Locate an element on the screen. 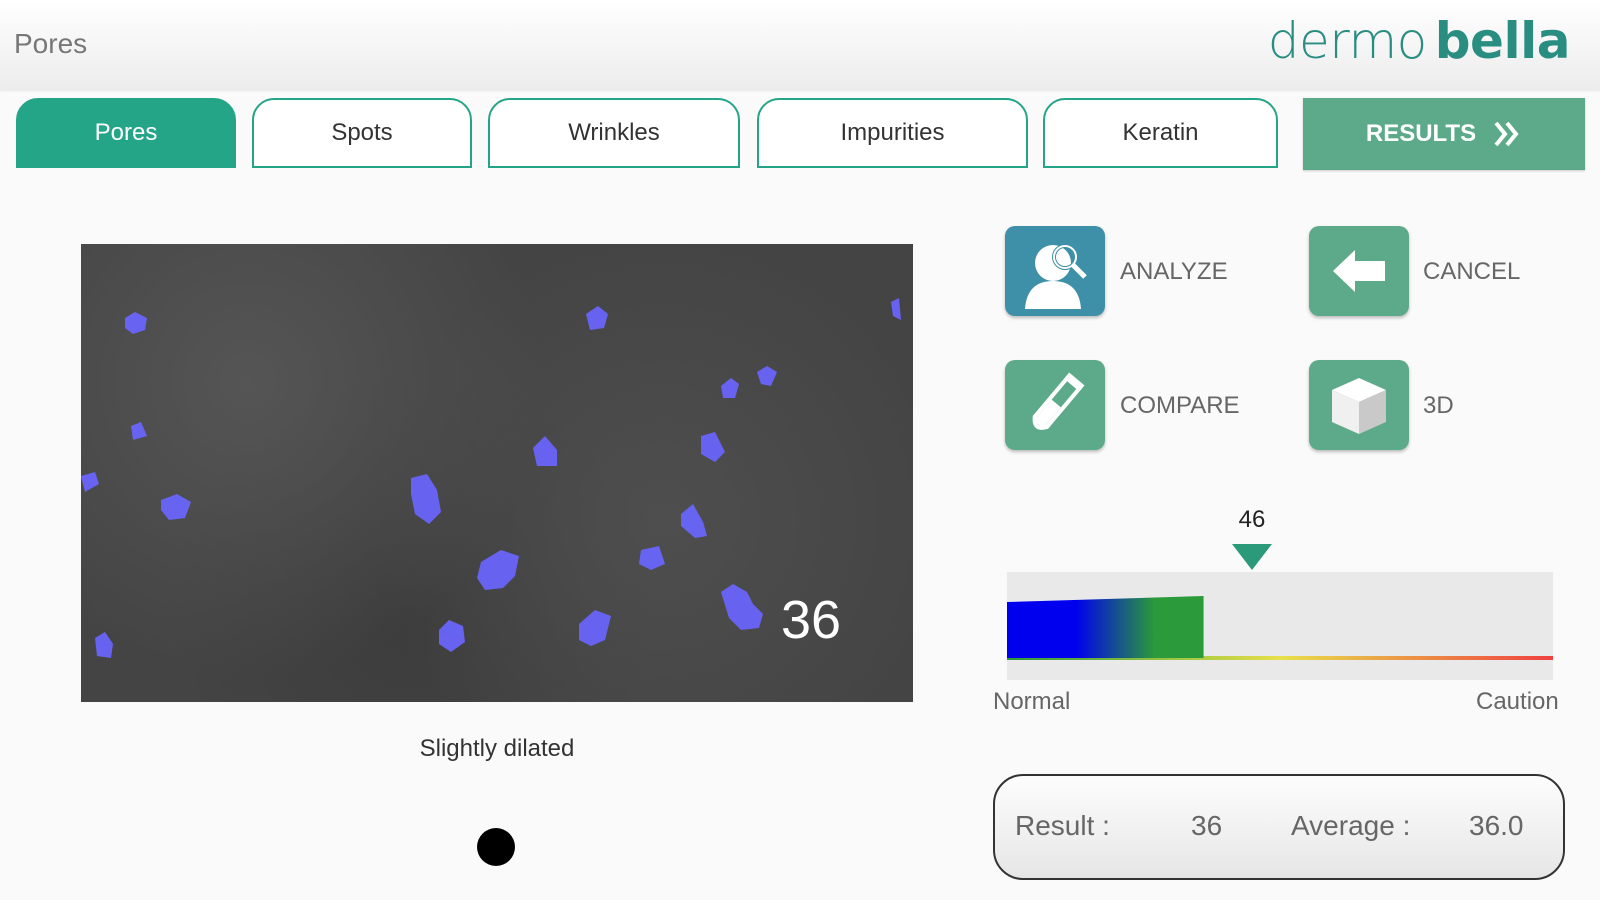 The image size is (1600, 900). tab-label: Keratin is located at coordinates (1160, 132).